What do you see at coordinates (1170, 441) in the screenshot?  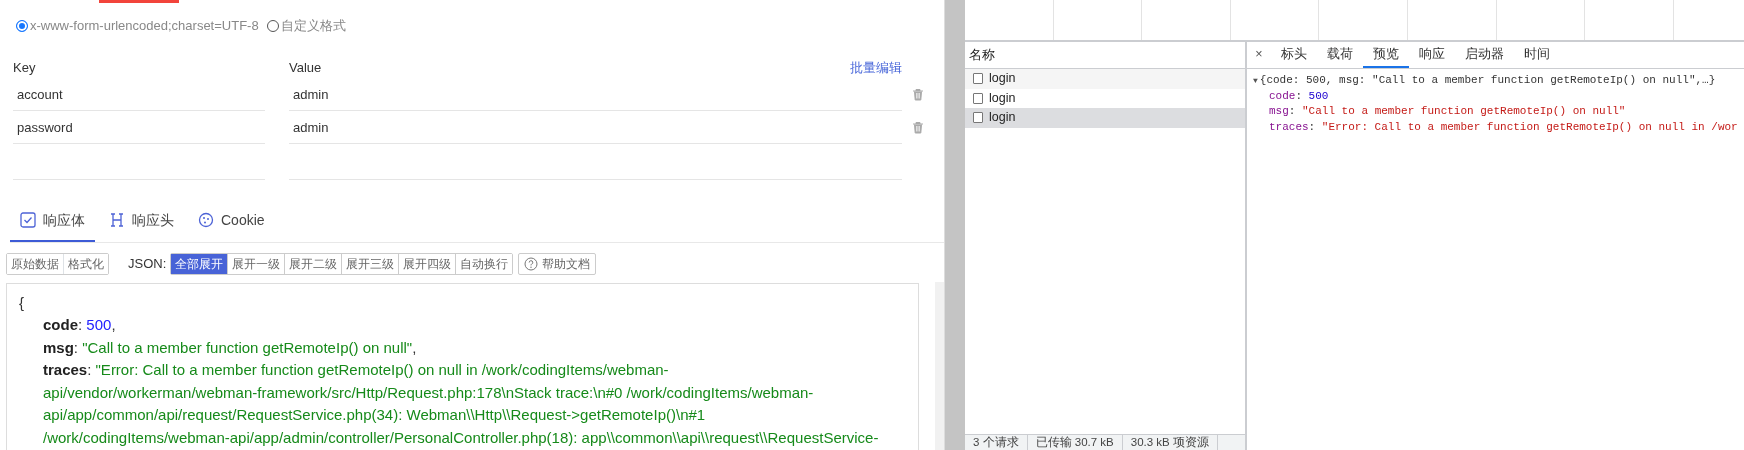 I see `status-text: 30.3 kB 项资源` at bounding box center [1170, 441].